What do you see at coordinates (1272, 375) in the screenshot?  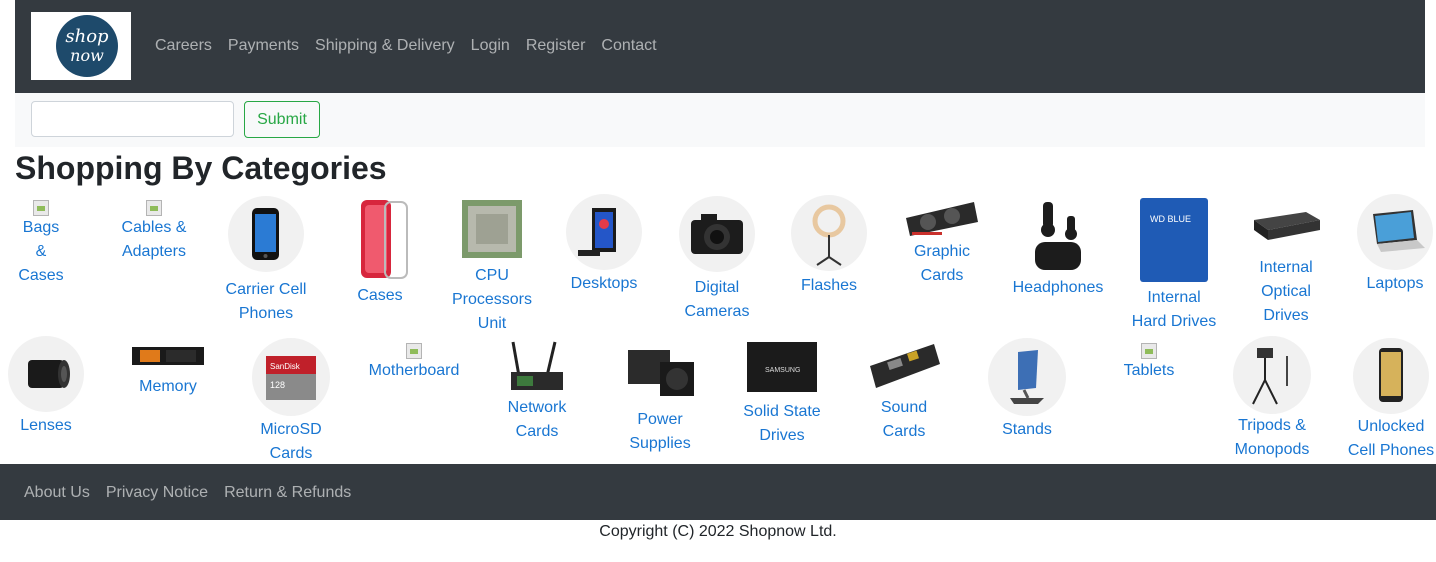 I see `tripod-image` at bounding box center [1272, 375].